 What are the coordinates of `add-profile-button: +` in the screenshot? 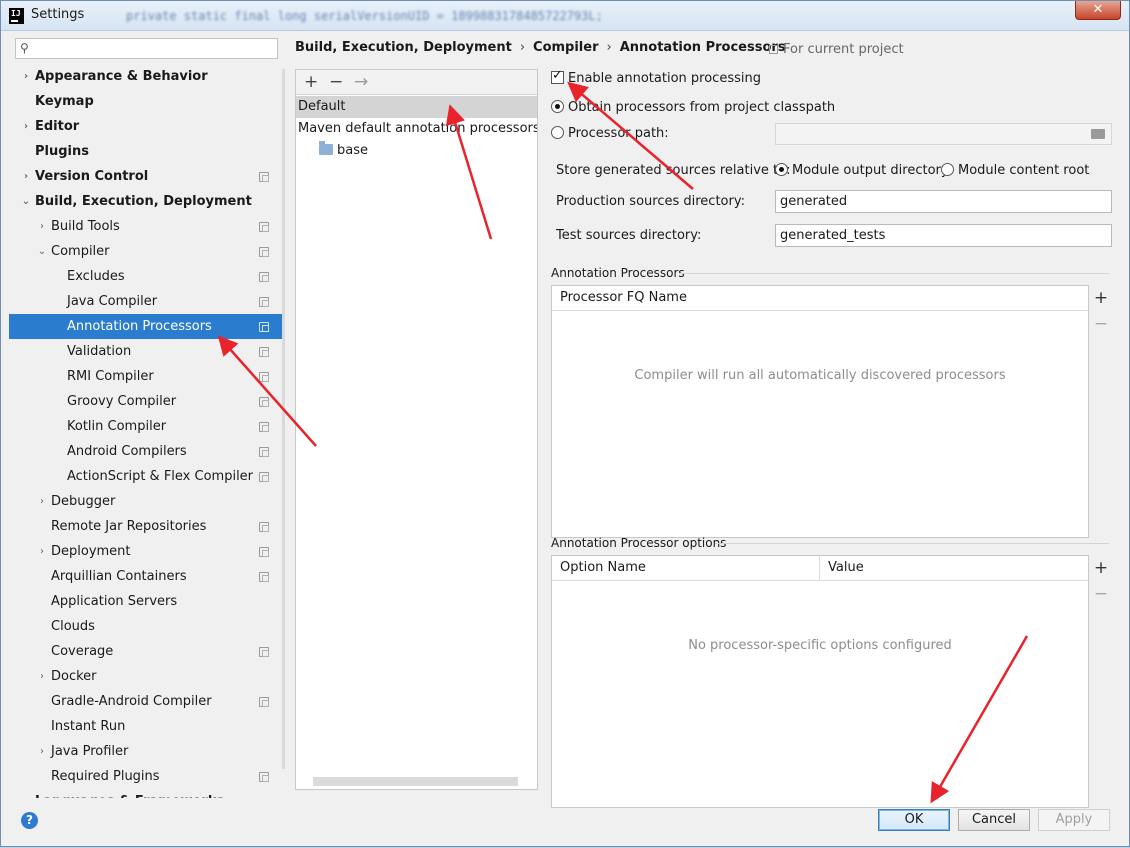 It's located at (311, 82).